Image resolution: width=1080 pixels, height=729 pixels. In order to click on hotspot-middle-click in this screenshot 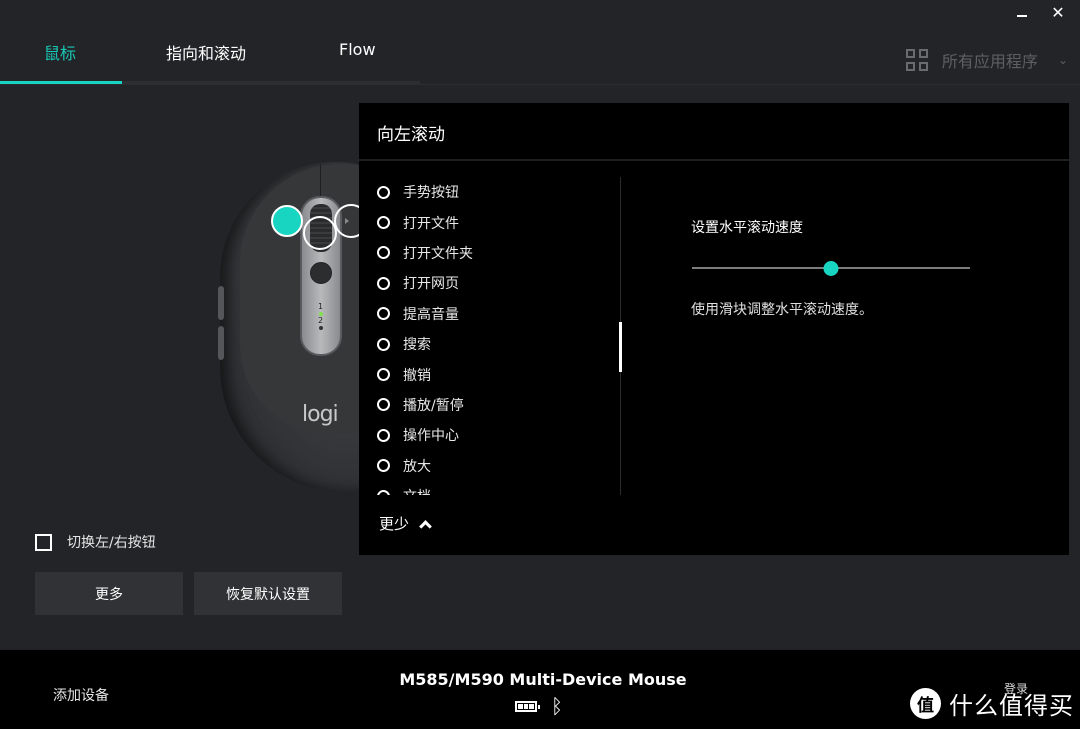, I will do `click(320, 233)`.